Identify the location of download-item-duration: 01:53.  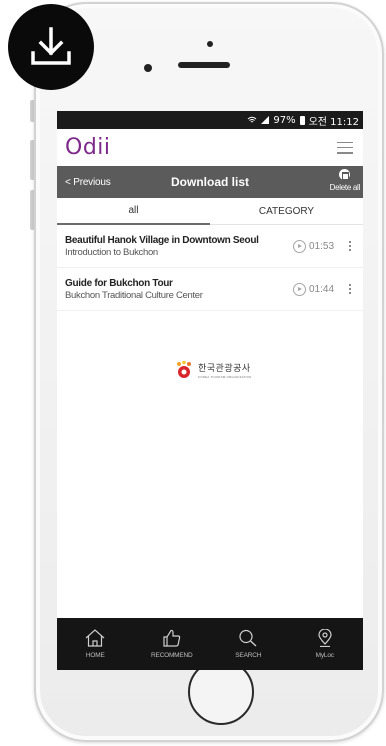
(322, 246).